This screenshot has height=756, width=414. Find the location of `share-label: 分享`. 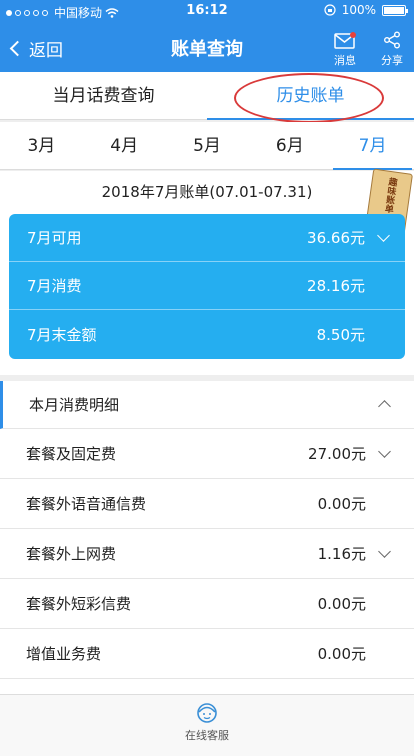

share-label: 分享 is located at coordinates (392, 60).